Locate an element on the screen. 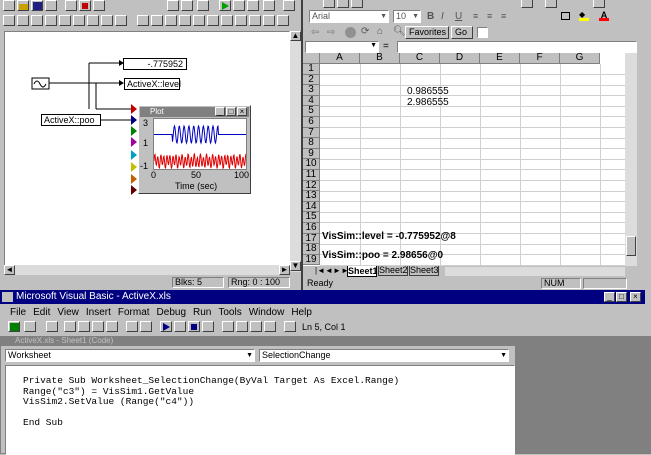  excel-save-icon is located at coordinates (357, 4).